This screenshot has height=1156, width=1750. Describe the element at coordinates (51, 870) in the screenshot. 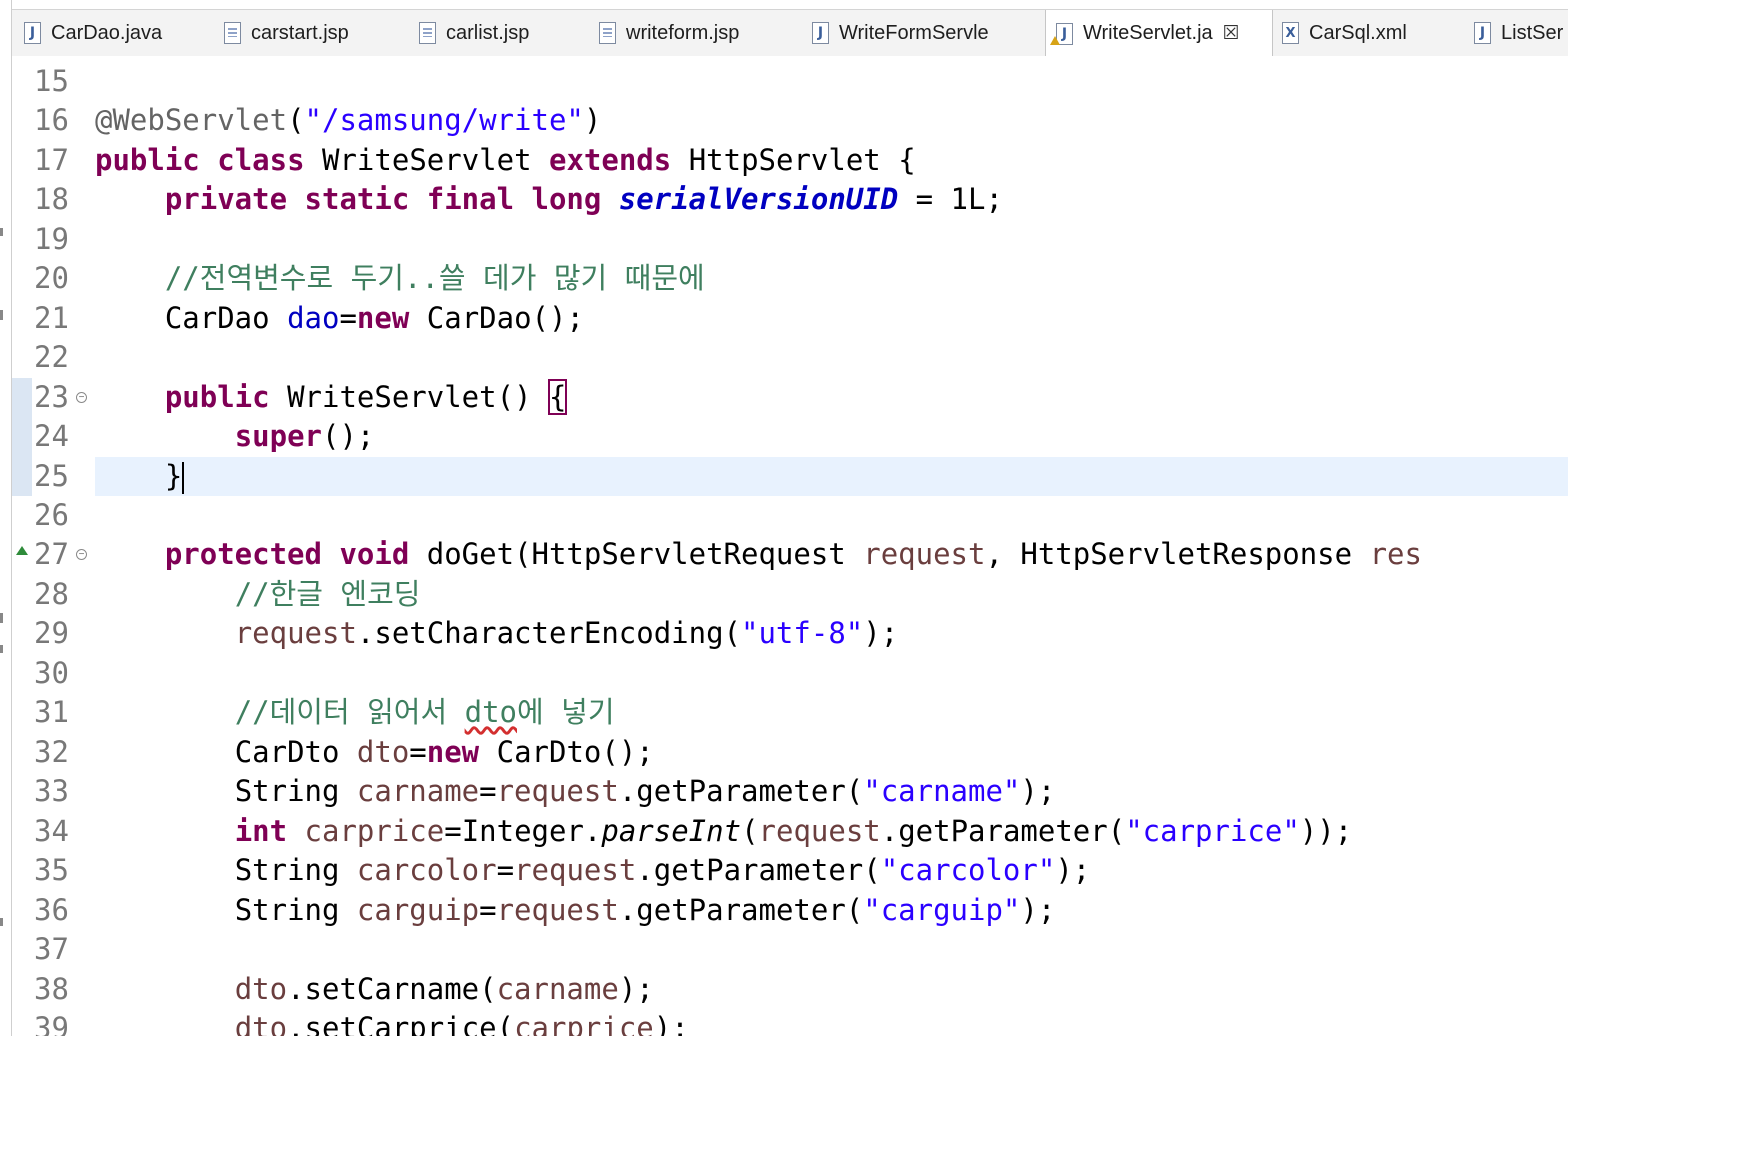

I see `line-number: 35` at that location.